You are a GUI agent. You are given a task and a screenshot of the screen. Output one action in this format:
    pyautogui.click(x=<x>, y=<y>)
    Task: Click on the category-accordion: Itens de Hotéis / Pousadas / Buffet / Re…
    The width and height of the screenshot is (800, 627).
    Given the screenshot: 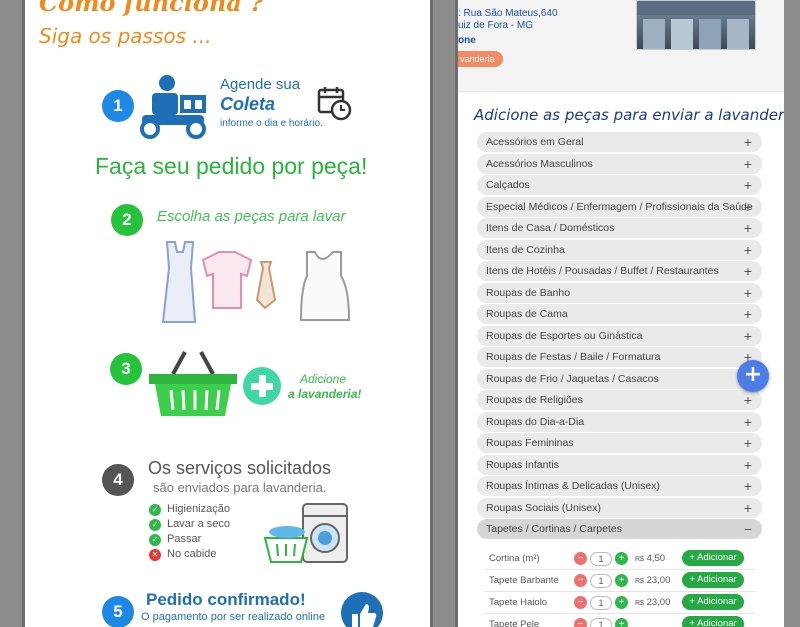 What is the action you would take?
    pyautogui.click(x=619, y=271)
    